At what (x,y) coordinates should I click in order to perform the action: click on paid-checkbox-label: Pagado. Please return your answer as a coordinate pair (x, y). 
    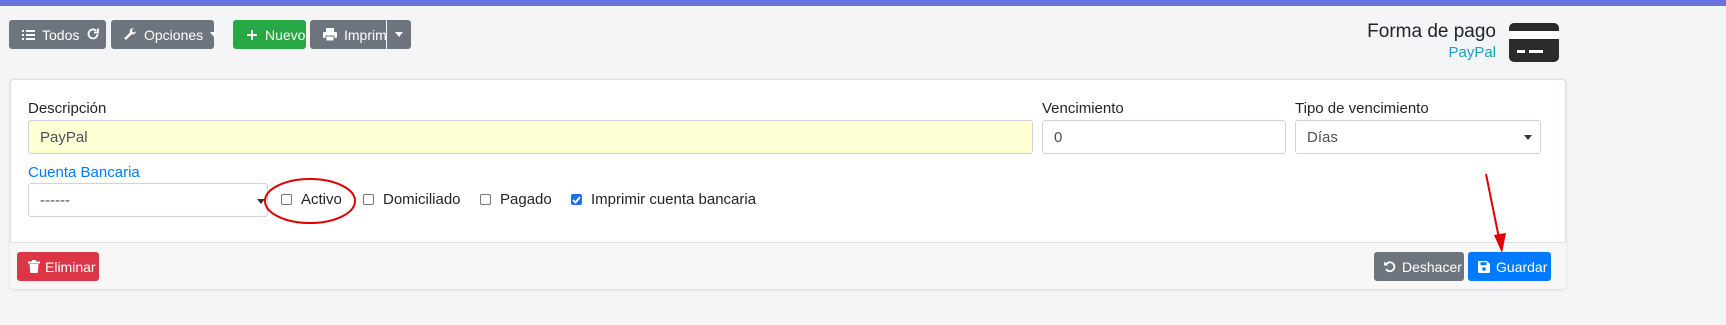
    Looking at the image, I should click on (526, 199).